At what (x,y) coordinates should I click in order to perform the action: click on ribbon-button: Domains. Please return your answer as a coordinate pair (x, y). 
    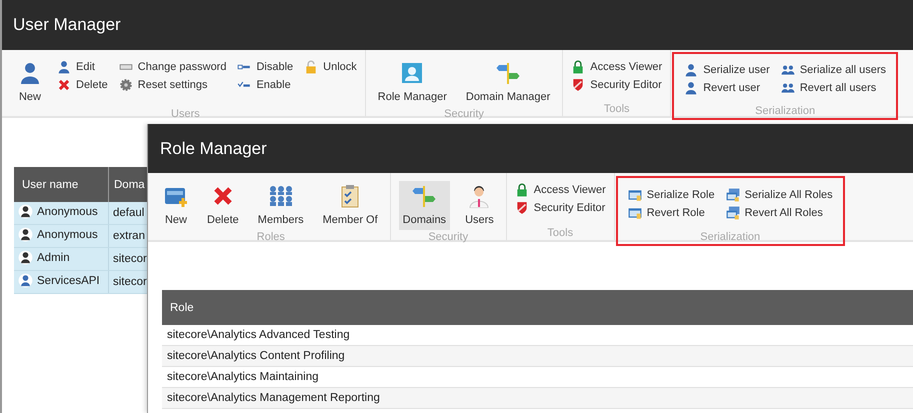
    Looking at the image, I should click on (424, 205).